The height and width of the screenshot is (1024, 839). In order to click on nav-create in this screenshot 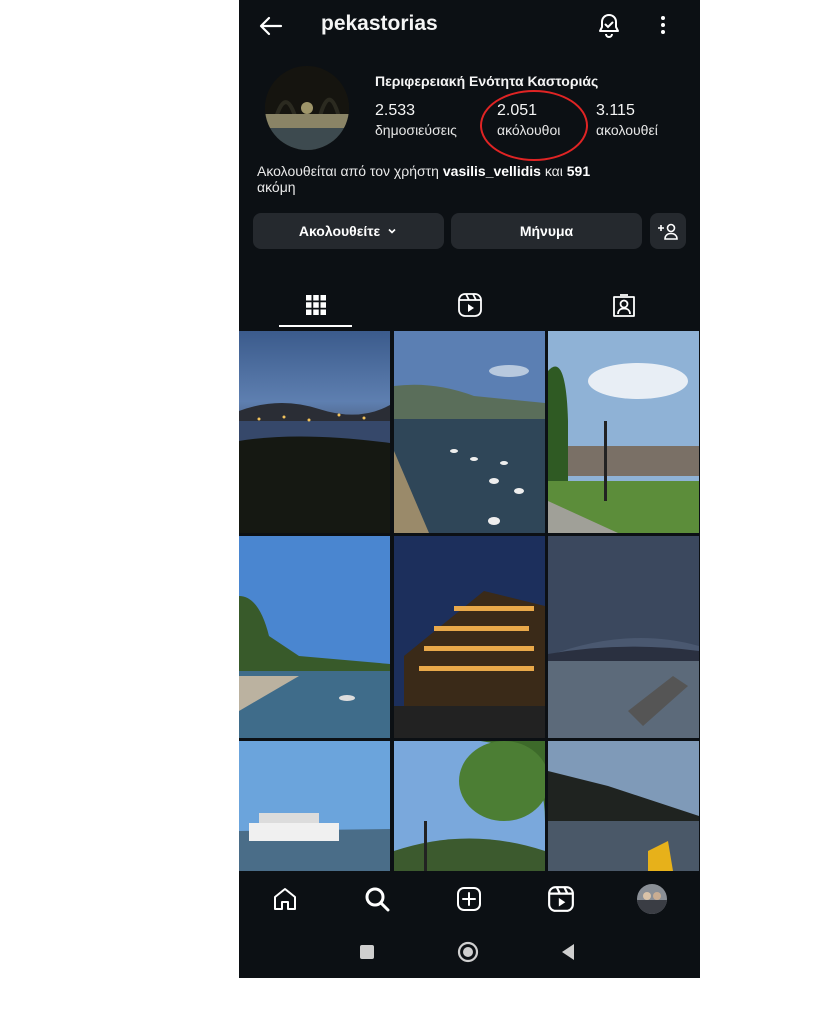, I will do `click(469, 899)`.